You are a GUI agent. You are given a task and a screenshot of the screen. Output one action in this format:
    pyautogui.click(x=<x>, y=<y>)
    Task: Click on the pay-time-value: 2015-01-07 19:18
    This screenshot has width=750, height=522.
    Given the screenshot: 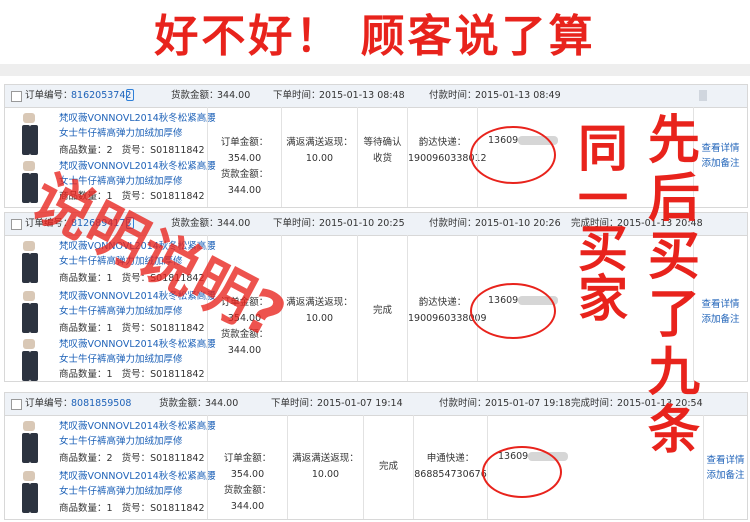 What is the action you would take?
    pyautogui.click(x=528, y=403)
    